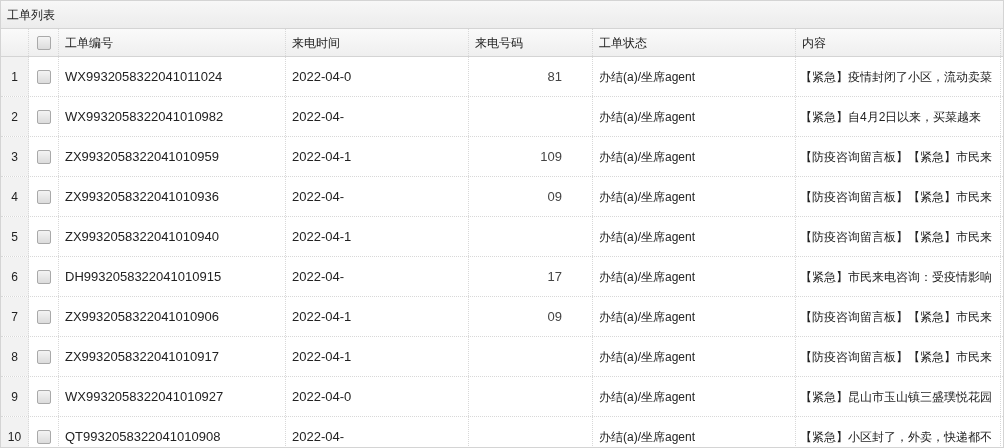  What do you see at coordinates (499, 42) in the screenshot?
I see `column-header: 来电号码` at bounding box center [499, 42].